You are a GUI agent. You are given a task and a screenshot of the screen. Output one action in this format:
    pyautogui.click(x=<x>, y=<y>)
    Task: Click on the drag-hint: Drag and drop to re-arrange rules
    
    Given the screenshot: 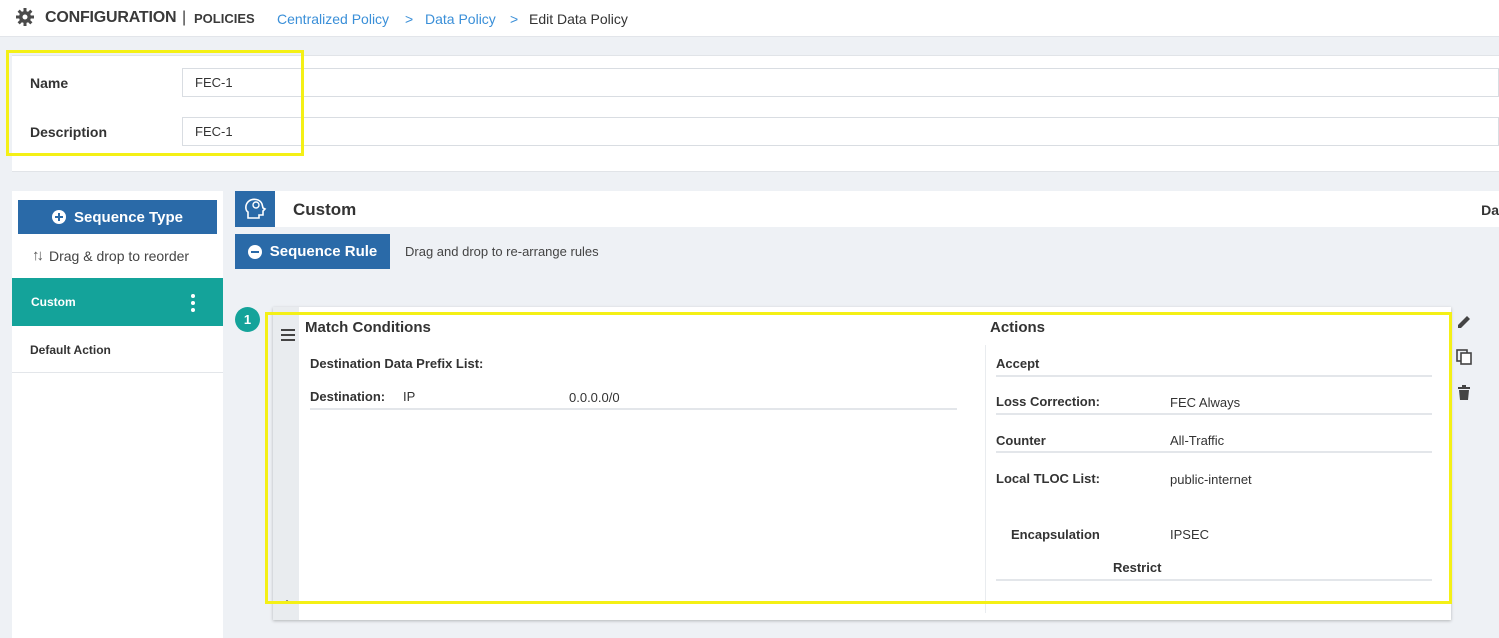 What is the action you would take?
    pyautogui.click(x=502, y=251)
    